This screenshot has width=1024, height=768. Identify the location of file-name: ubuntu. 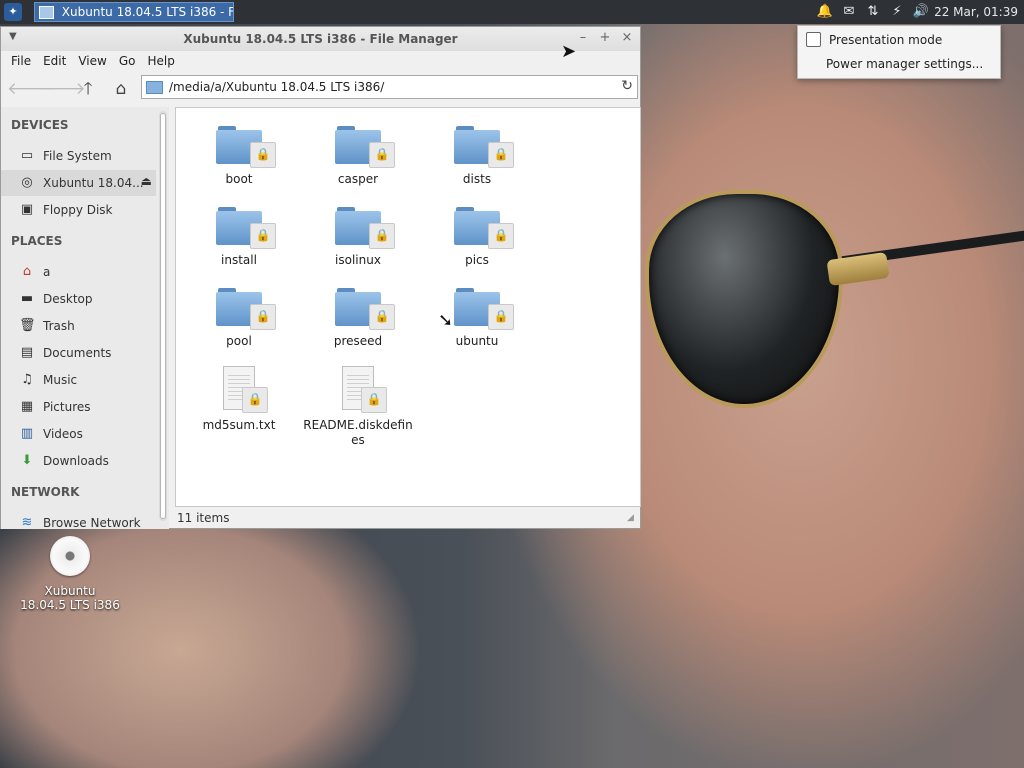
(477, 341).